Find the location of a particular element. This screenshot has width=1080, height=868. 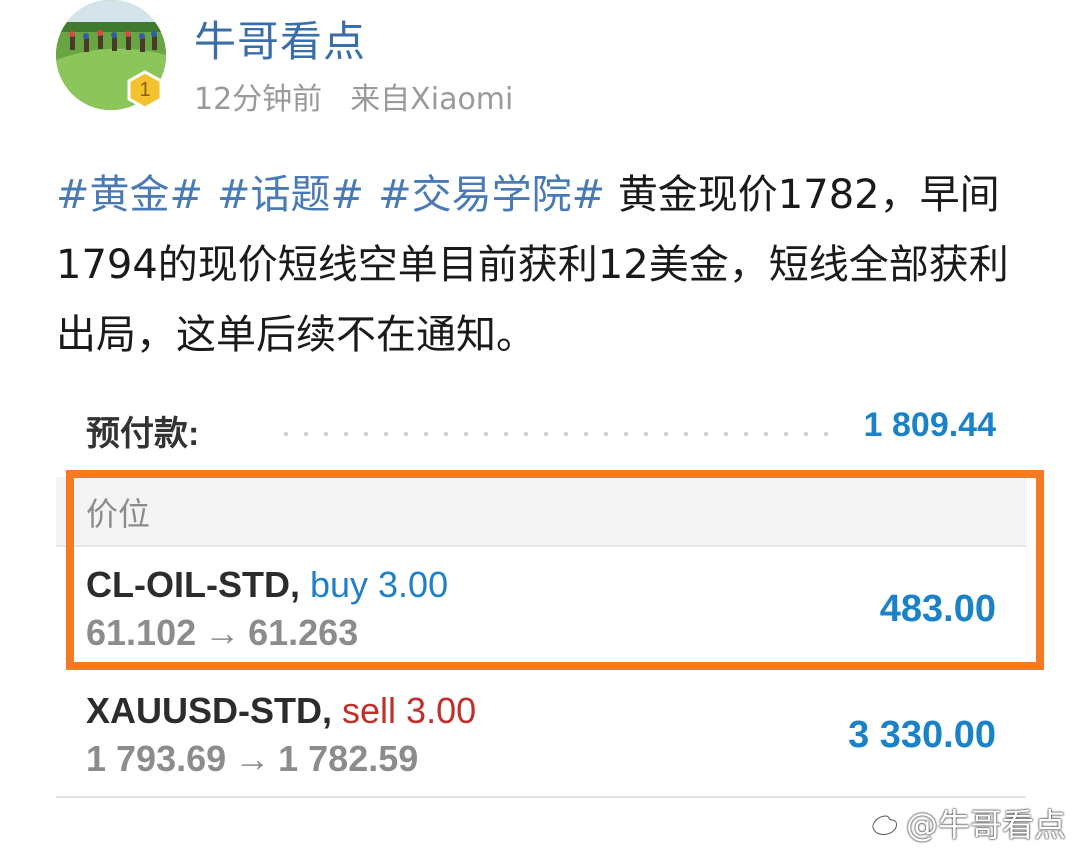

position-side: sell 3.00 is located at coordinates (409, 710).